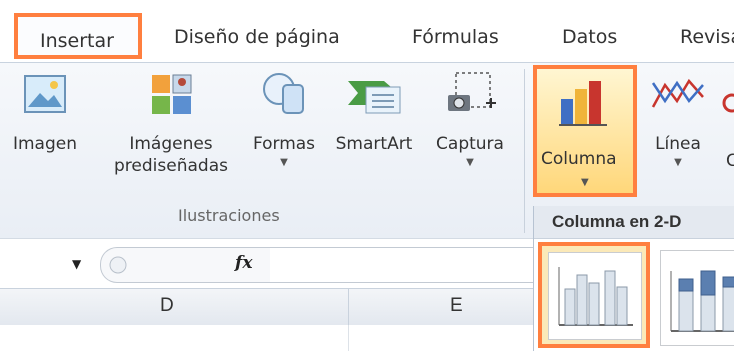  Describe the element at coordinates (171, 144) in the screenshot. I see `imagenes-label-line1: Imágenes` at that location.